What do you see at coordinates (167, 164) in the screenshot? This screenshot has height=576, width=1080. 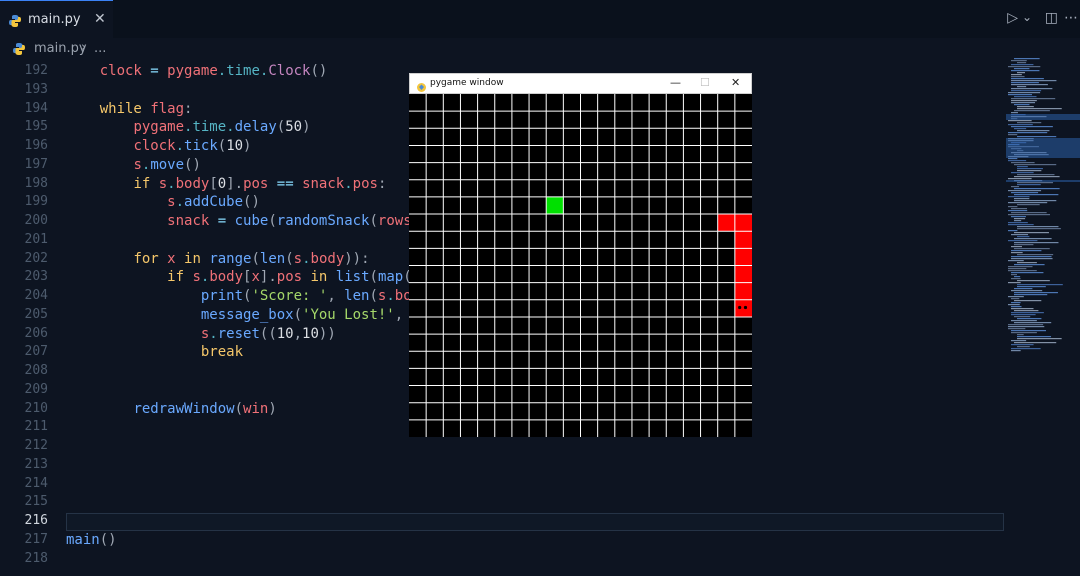 I see `code-token: move` at bounding box center [167, 164].